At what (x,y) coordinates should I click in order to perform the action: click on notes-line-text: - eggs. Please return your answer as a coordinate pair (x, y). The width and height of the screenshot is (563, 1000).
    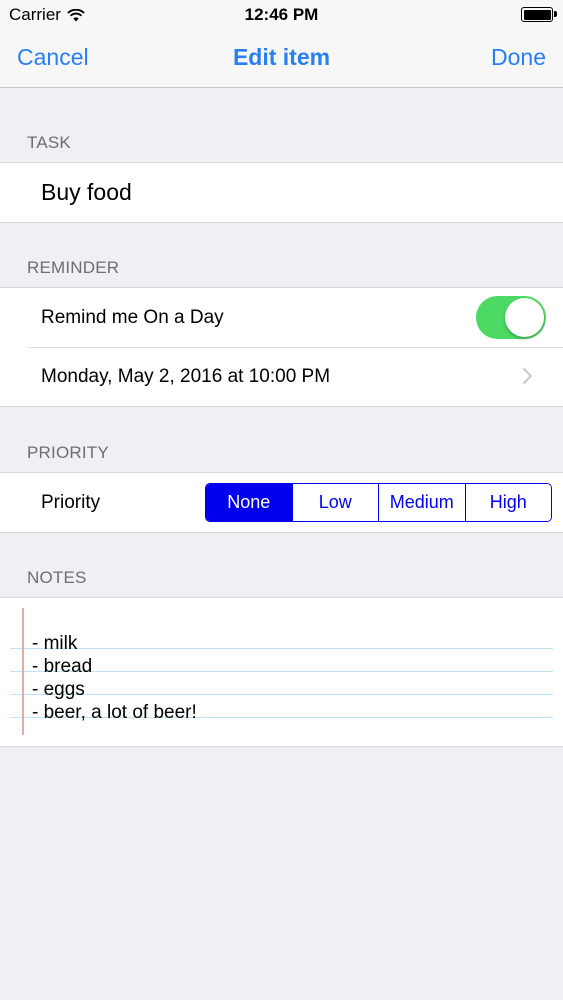
    Looking at the image, I should click on (58, 689).